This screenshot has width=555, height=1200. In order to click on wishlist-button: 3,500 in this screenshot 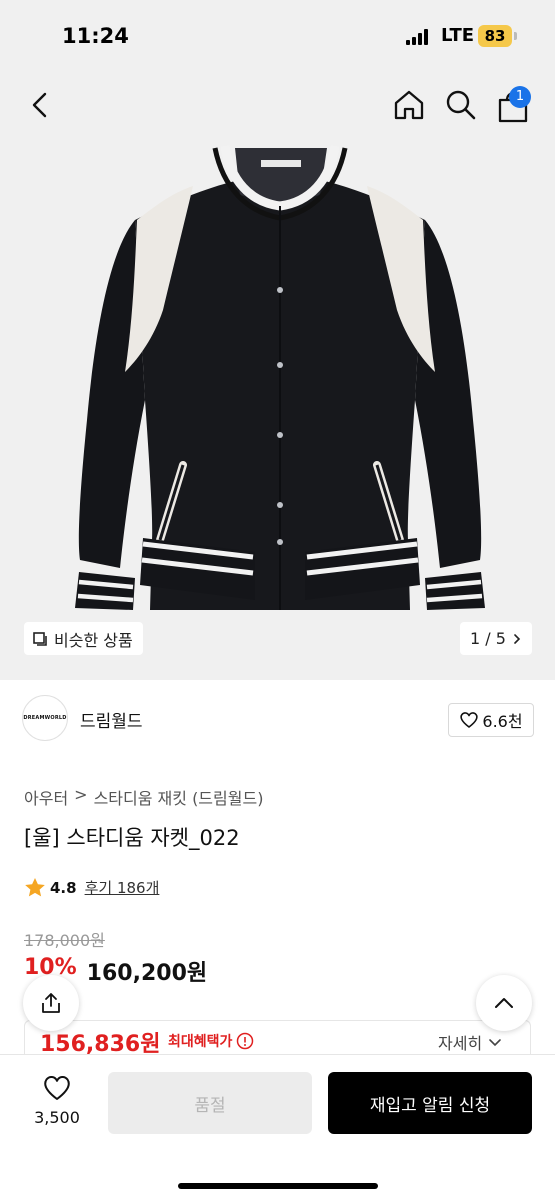, I will do `click(57, 1100)`.